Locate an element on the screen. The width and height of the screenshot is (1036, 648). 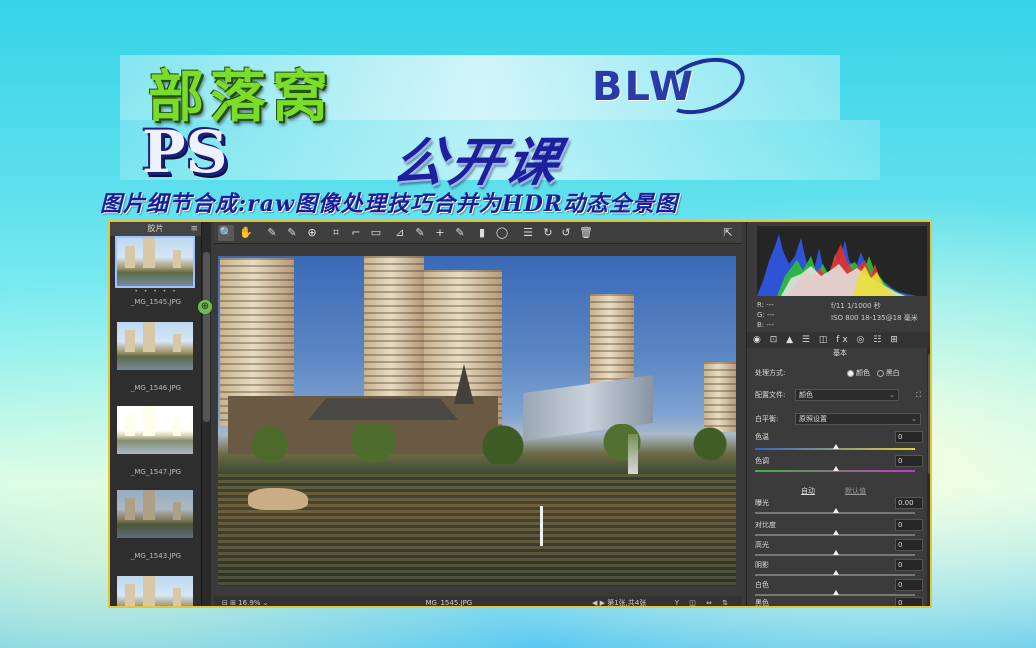
histogram is located at coordinates (842, 261).